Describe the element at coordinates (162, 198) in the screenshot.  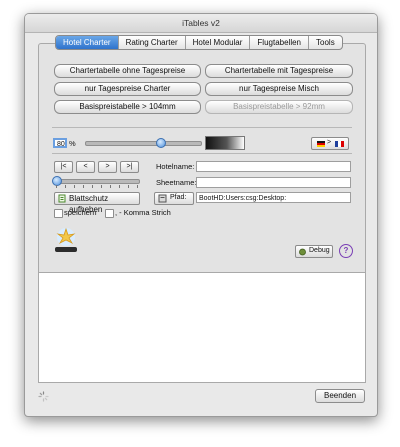
I see `folder-icon` at that location.